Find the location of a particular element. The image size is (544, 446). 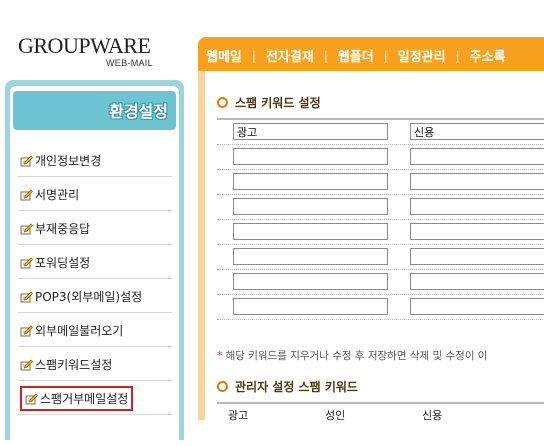

sidebar-item-1: 서명관리 is located at coordinates (95, 194).